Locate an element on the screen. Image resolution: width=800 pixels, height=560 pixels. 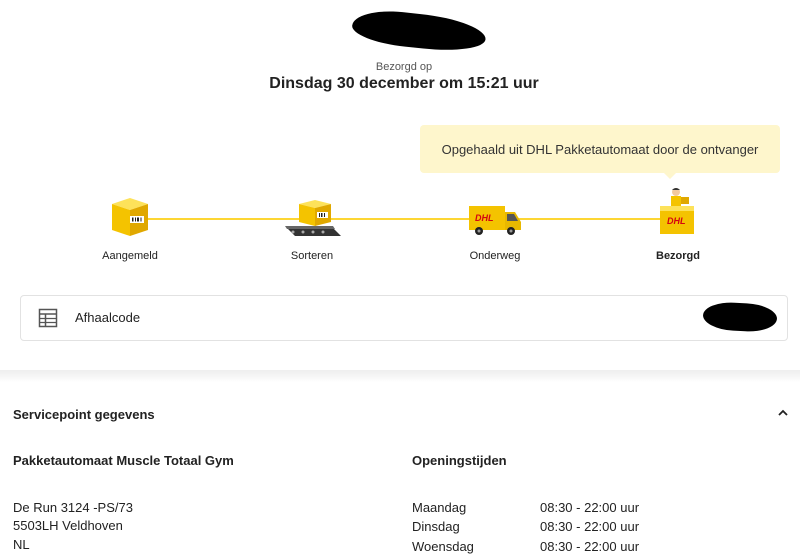
delivered-courier-icon: DHL is located at coordinates (677, 211).